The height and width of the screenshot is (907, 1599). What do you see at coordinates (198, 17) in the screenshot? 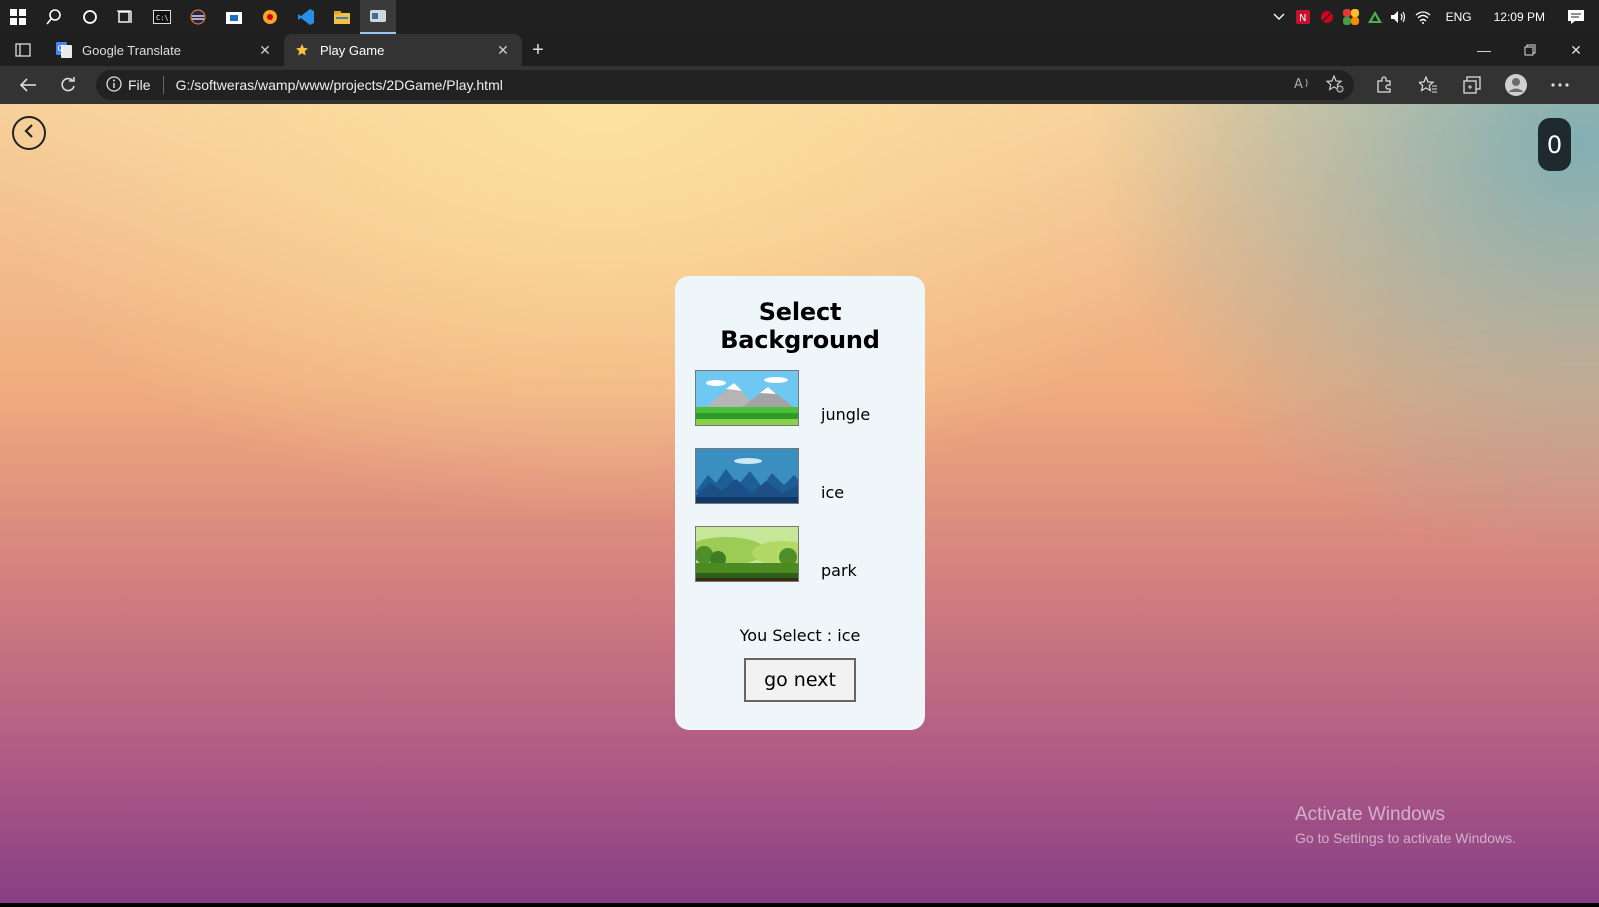
I see `eclipse-icon` at bounding box center [198, 17].